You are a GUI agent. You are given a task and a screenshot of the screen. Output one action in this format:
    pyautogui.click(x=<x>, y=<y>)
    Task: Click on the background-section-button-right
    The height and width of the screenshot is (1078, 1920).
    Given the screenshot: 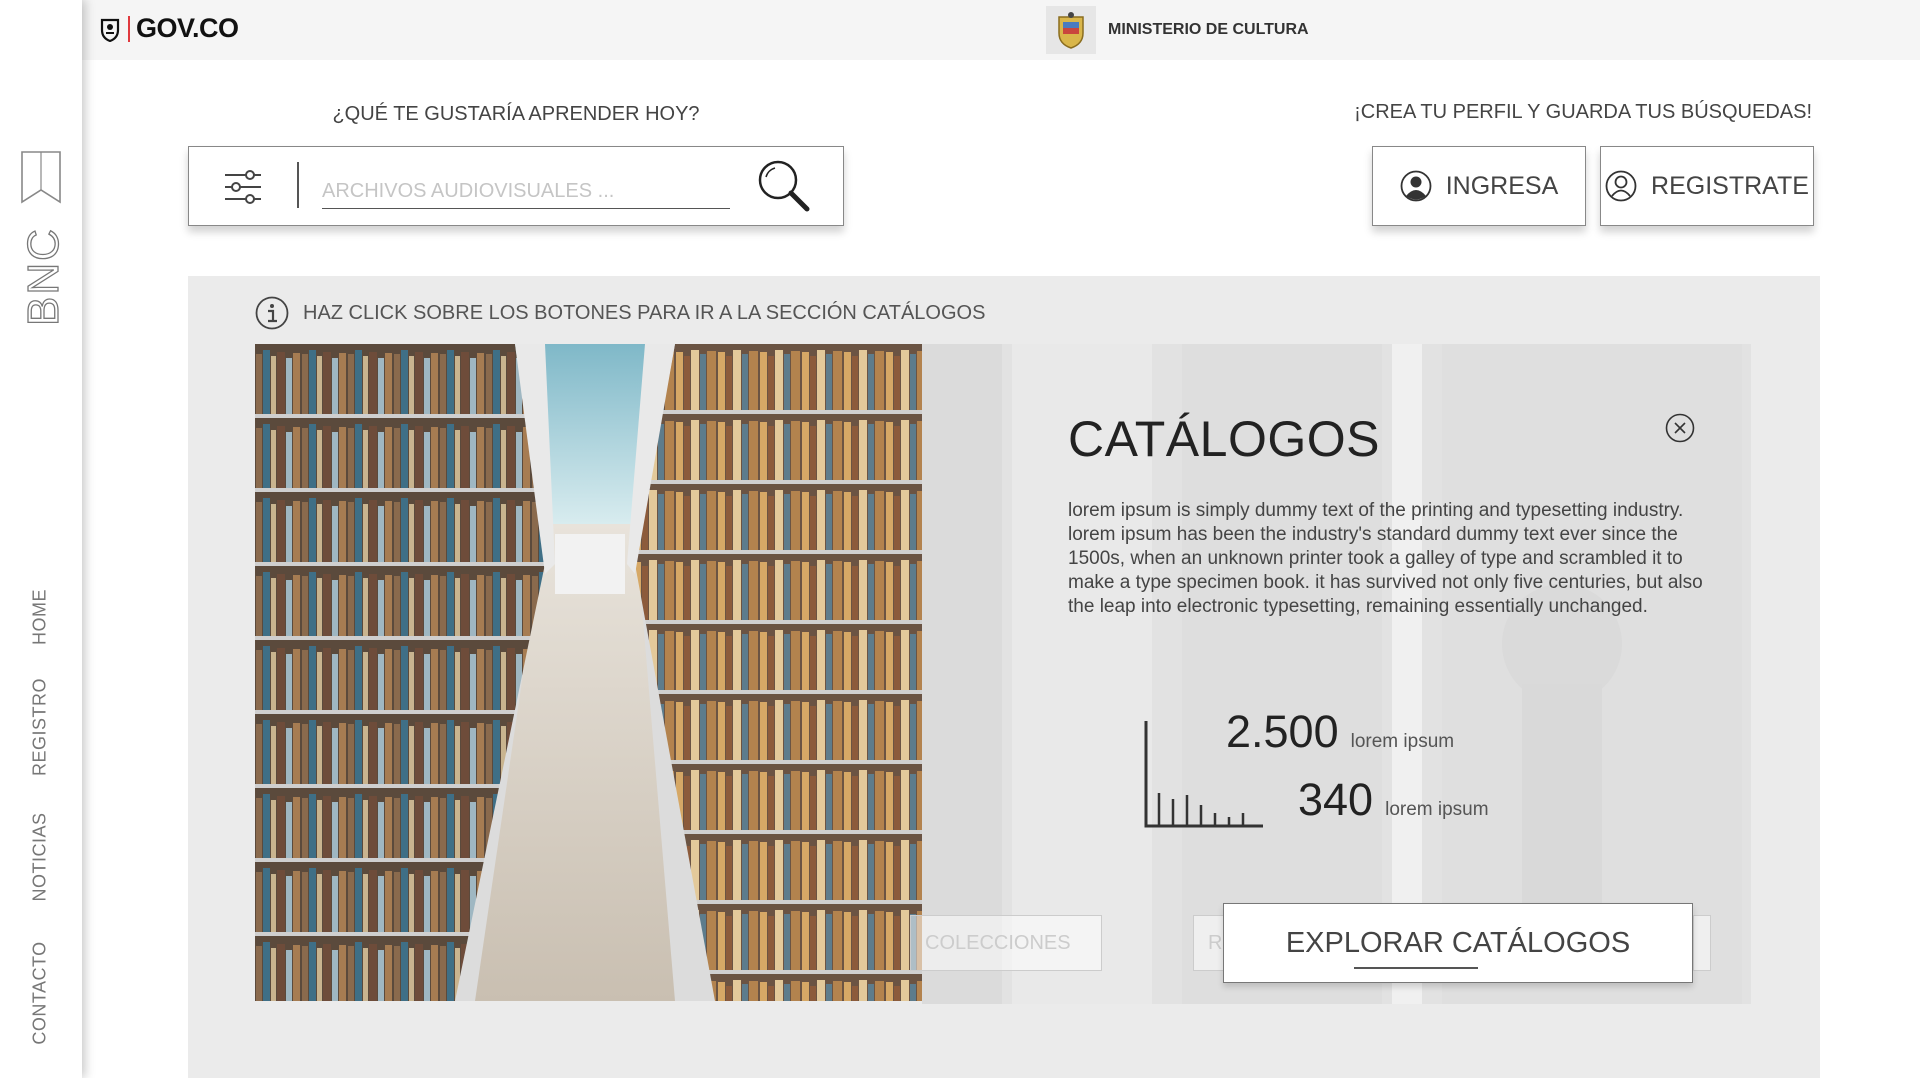 What is the action you would take?
    pyautogui.click(x=1702, y=943)
    